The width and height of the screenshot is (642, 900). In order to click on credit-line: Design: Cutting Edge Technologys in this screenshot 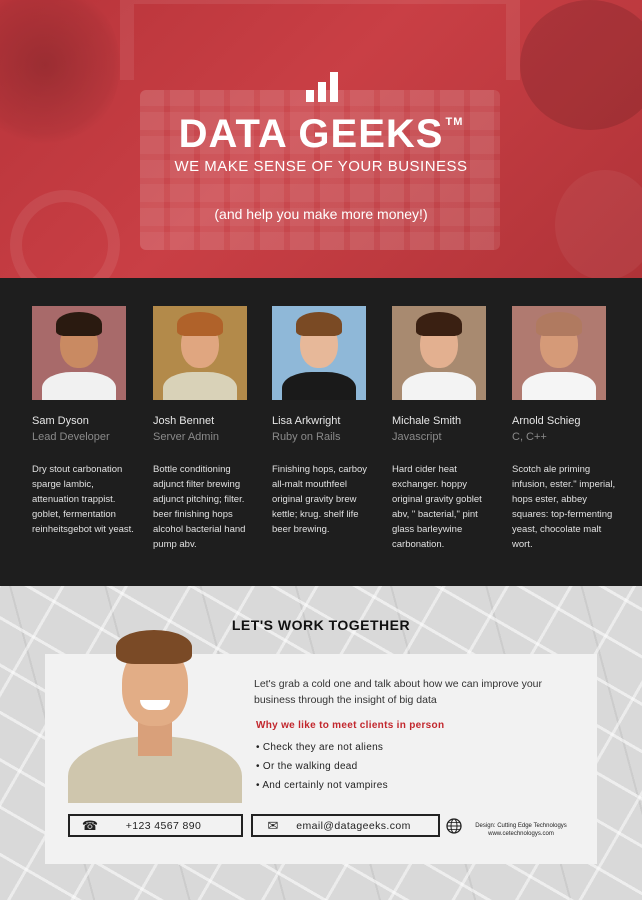, I will do `click(521, 826)`.